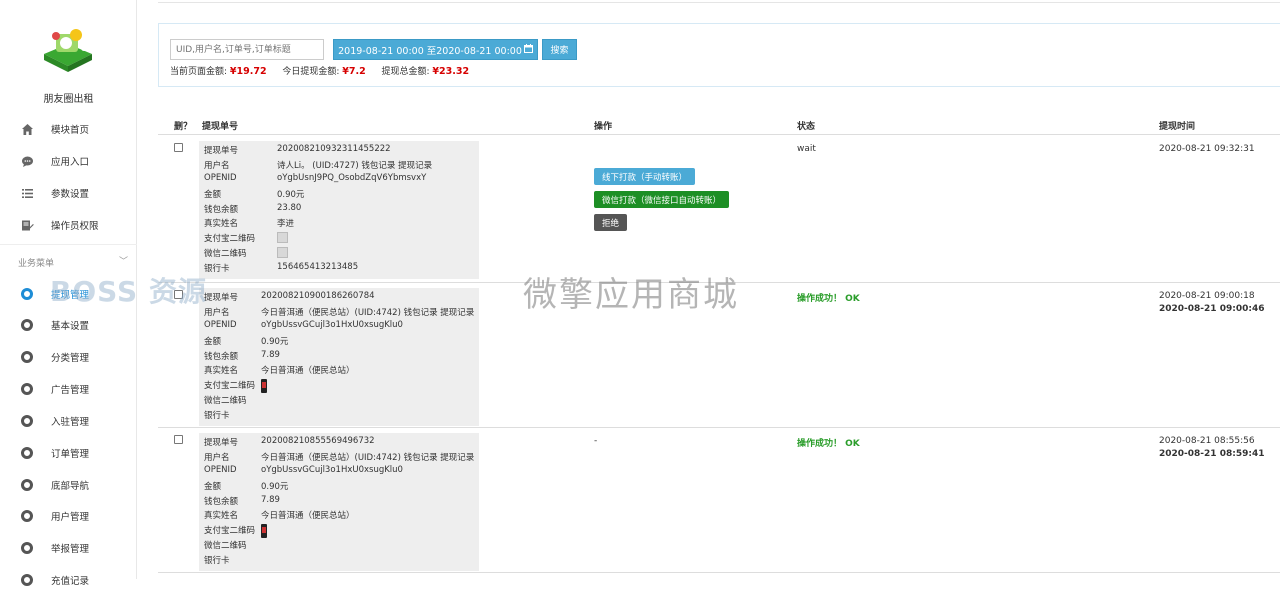 This screenshot has height=595, width=1280. I want to click on sidebar-item-reports: 举报管理, so click(68, 548).